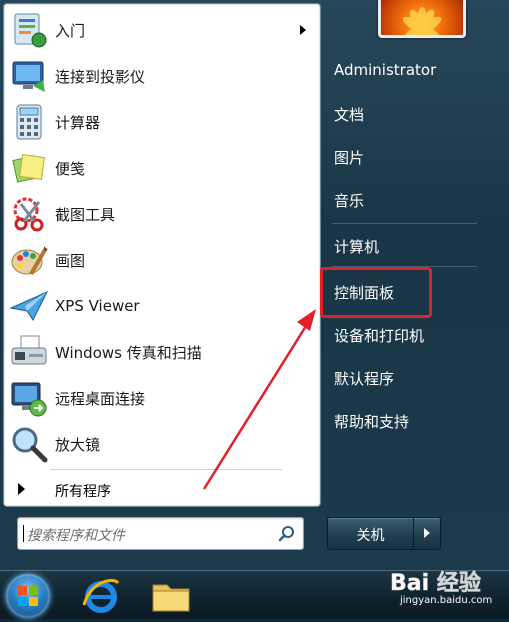 Image resolution: width=509 pixels, height=622 pixels. What do you see at coordinates (100, 398) in the screenshot?
I see `program-label: 远程桌面连接` at bounding box center [100, 398].